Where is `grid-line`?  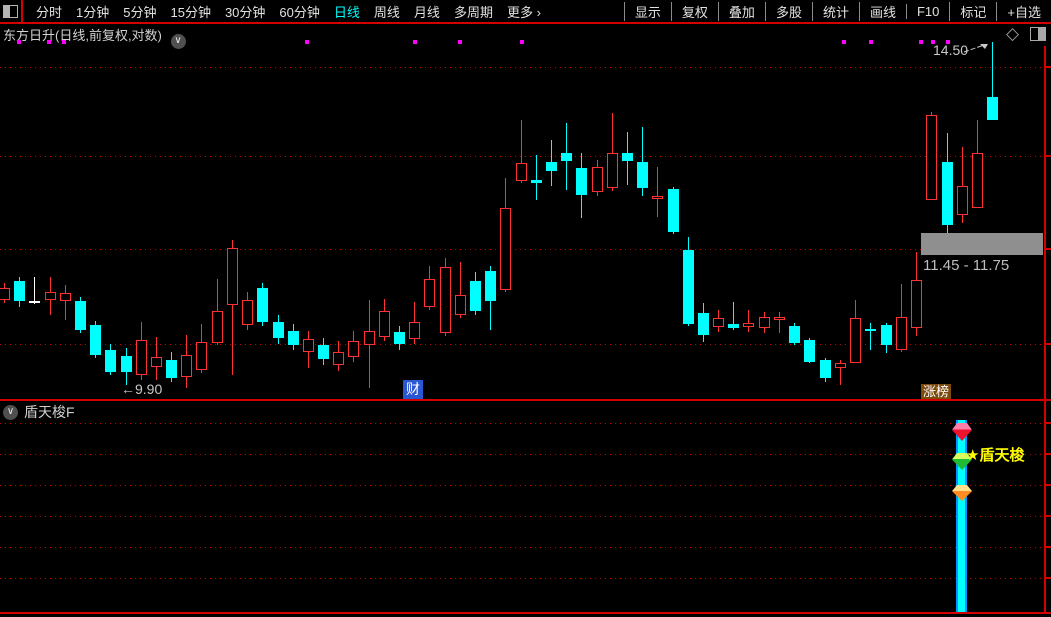
grid-line is located at coordinates (521, 249).